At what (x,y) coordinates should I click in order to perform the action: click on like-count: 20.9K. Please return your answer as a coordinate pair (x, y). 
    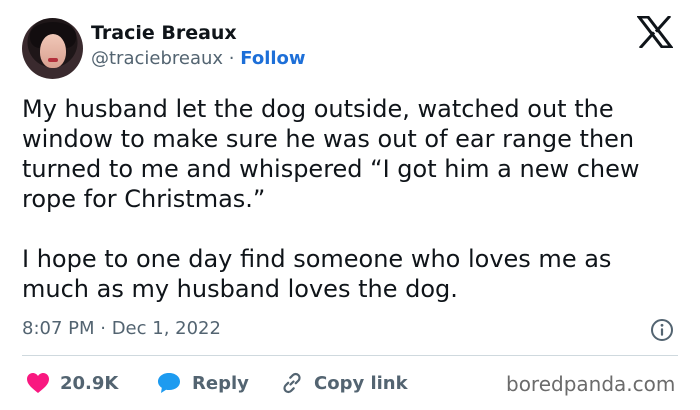
    Looking at the image, I should click on (89, 383).